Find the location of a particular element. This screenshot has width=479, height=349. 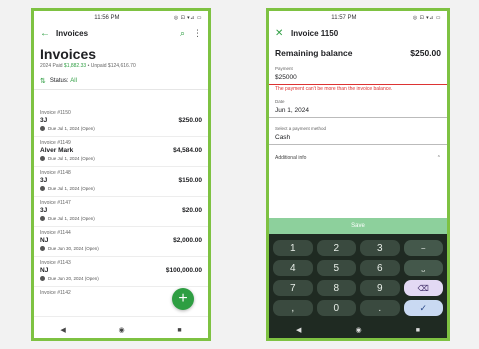

status-time: 11:57 PM is located at coordinates (344, 17).